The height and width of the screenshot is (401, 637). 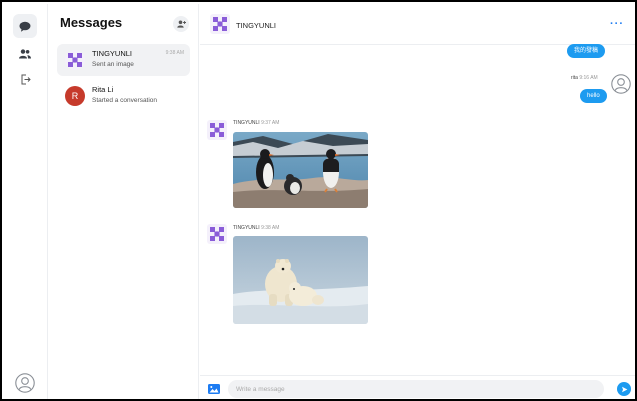 I want to click on chat-partner-avatar, so click(x=220, y=24).